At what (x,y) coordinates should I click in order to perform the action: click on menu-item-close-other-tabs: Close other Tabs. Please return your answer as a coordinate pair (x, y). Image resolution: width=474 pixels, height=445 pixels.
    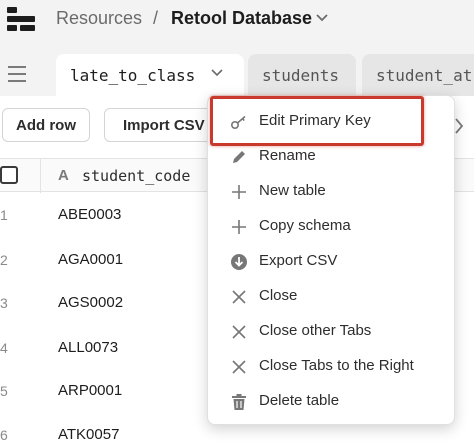
    Looking at the image, I should click on (332, 331).